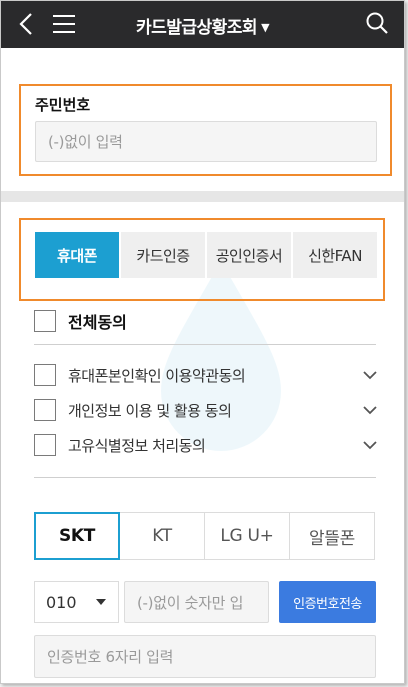 This screenshot has height=687, width=408. Describe the element at coordinates (206, 255) in the screenshot. I see `auth-method-tabs: 휴대폰 카드인증 공인인증서 신한FAN` at that location.